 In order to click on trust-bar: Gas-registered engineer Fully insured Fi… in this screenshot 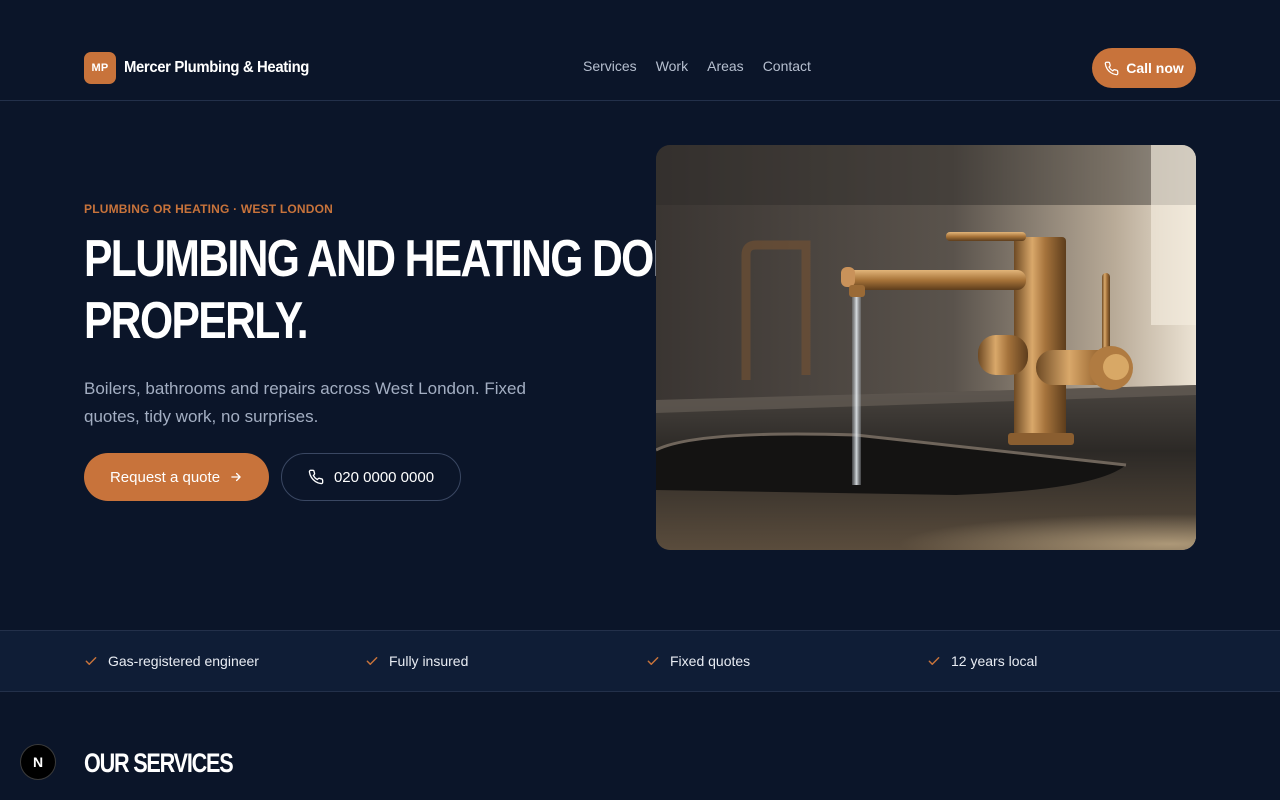, I will do `click(640, 661)`.